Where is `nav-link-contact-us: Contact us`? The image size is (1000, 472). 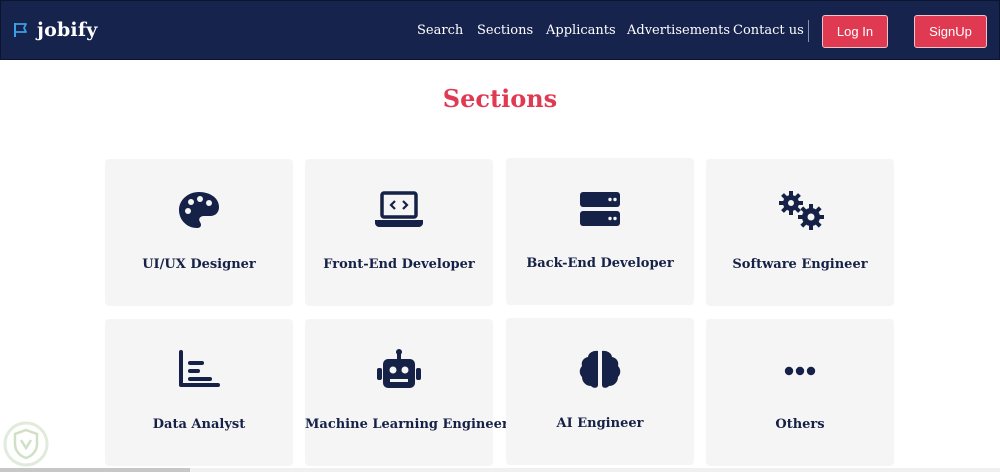 nav-link-contact-us: Contact us is located at coordinates (768, 30).